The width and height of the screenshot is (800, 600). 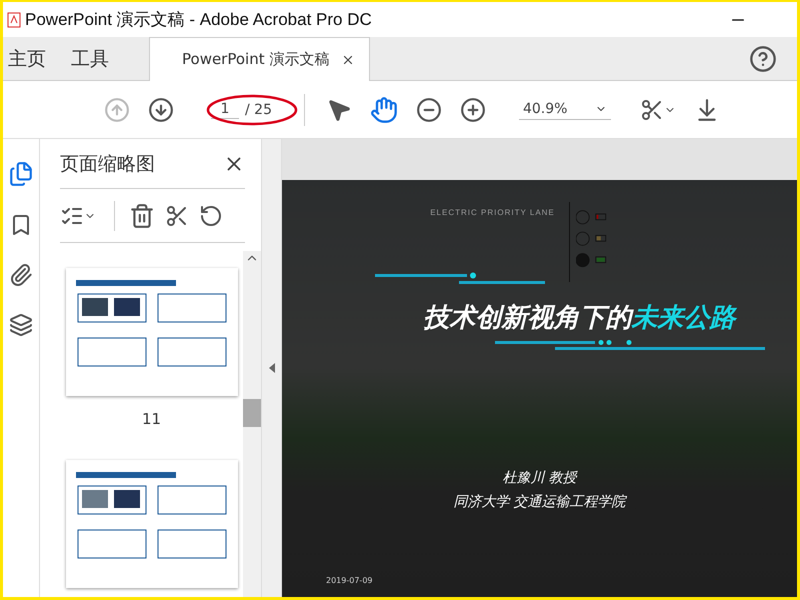 I want to click on scrollbar-thumb, so click(x=252, y=413).